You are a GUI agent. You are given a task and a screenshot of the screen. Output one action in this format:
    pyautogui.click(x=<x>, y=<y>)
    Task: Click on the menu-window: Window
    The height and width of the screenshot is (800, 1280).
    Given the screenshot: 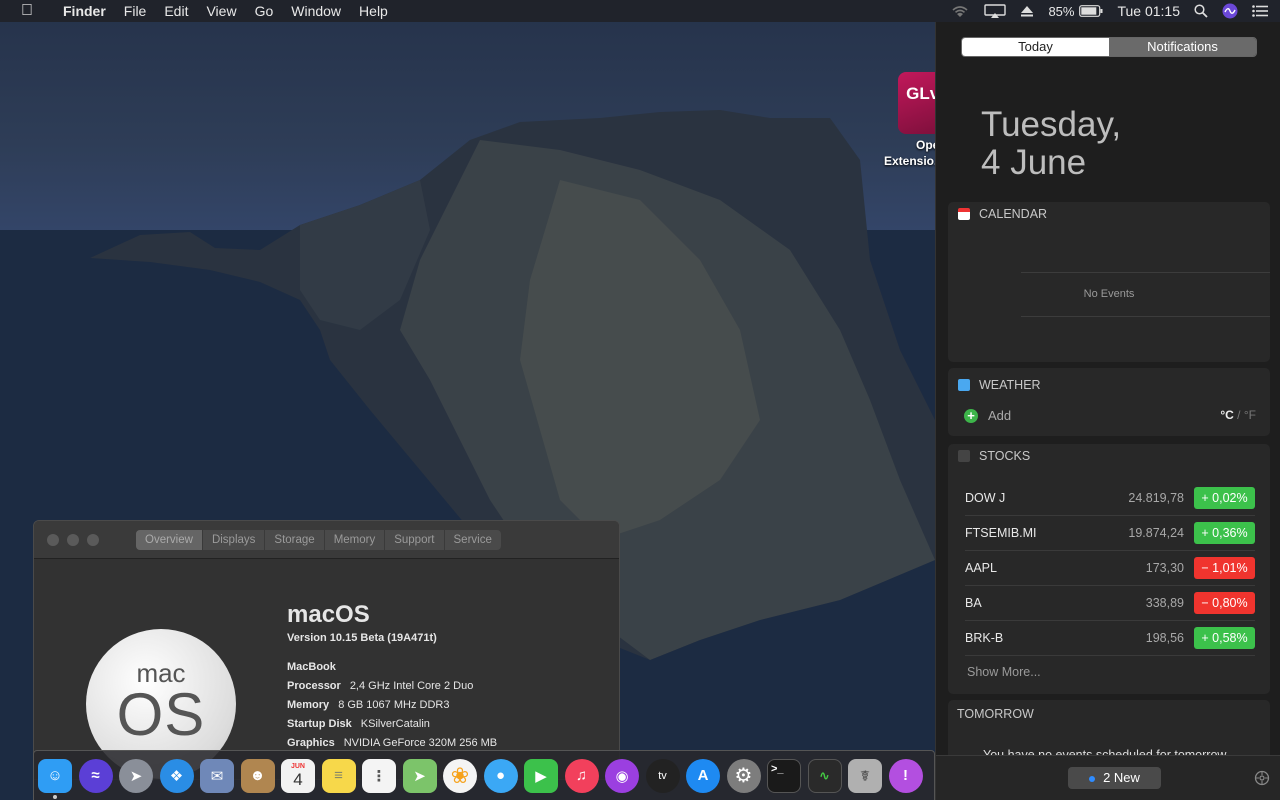 What is the action you would take?
    pyautogui.click(x=316, y=11)
    